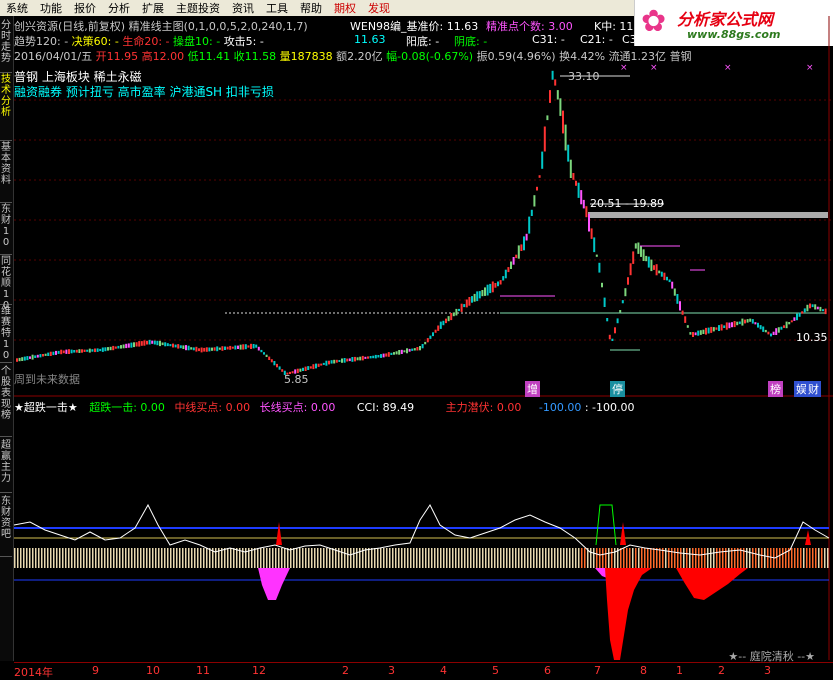 The height and width of the screenshot is (680, 833). Describe the element at coordinates (203, 670) in the screenshot. I see `axis-label: 11` at that location.